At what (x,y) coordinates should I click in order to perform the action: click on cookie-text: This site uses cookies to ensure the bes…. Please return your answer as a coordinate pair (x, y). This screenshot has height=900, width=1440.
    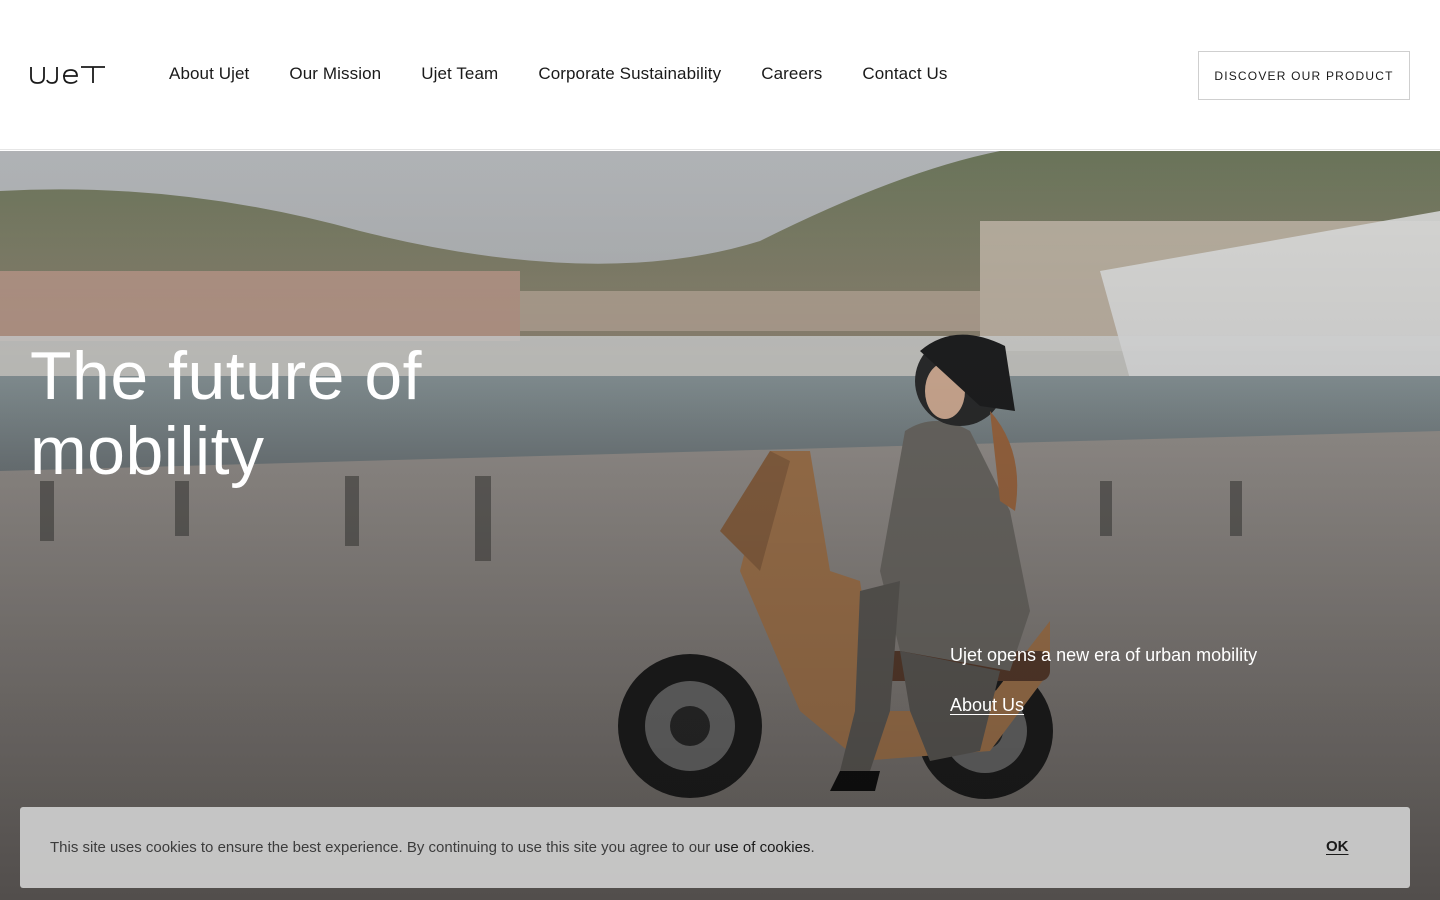
    Looking at the image, I should click on (382, 847).